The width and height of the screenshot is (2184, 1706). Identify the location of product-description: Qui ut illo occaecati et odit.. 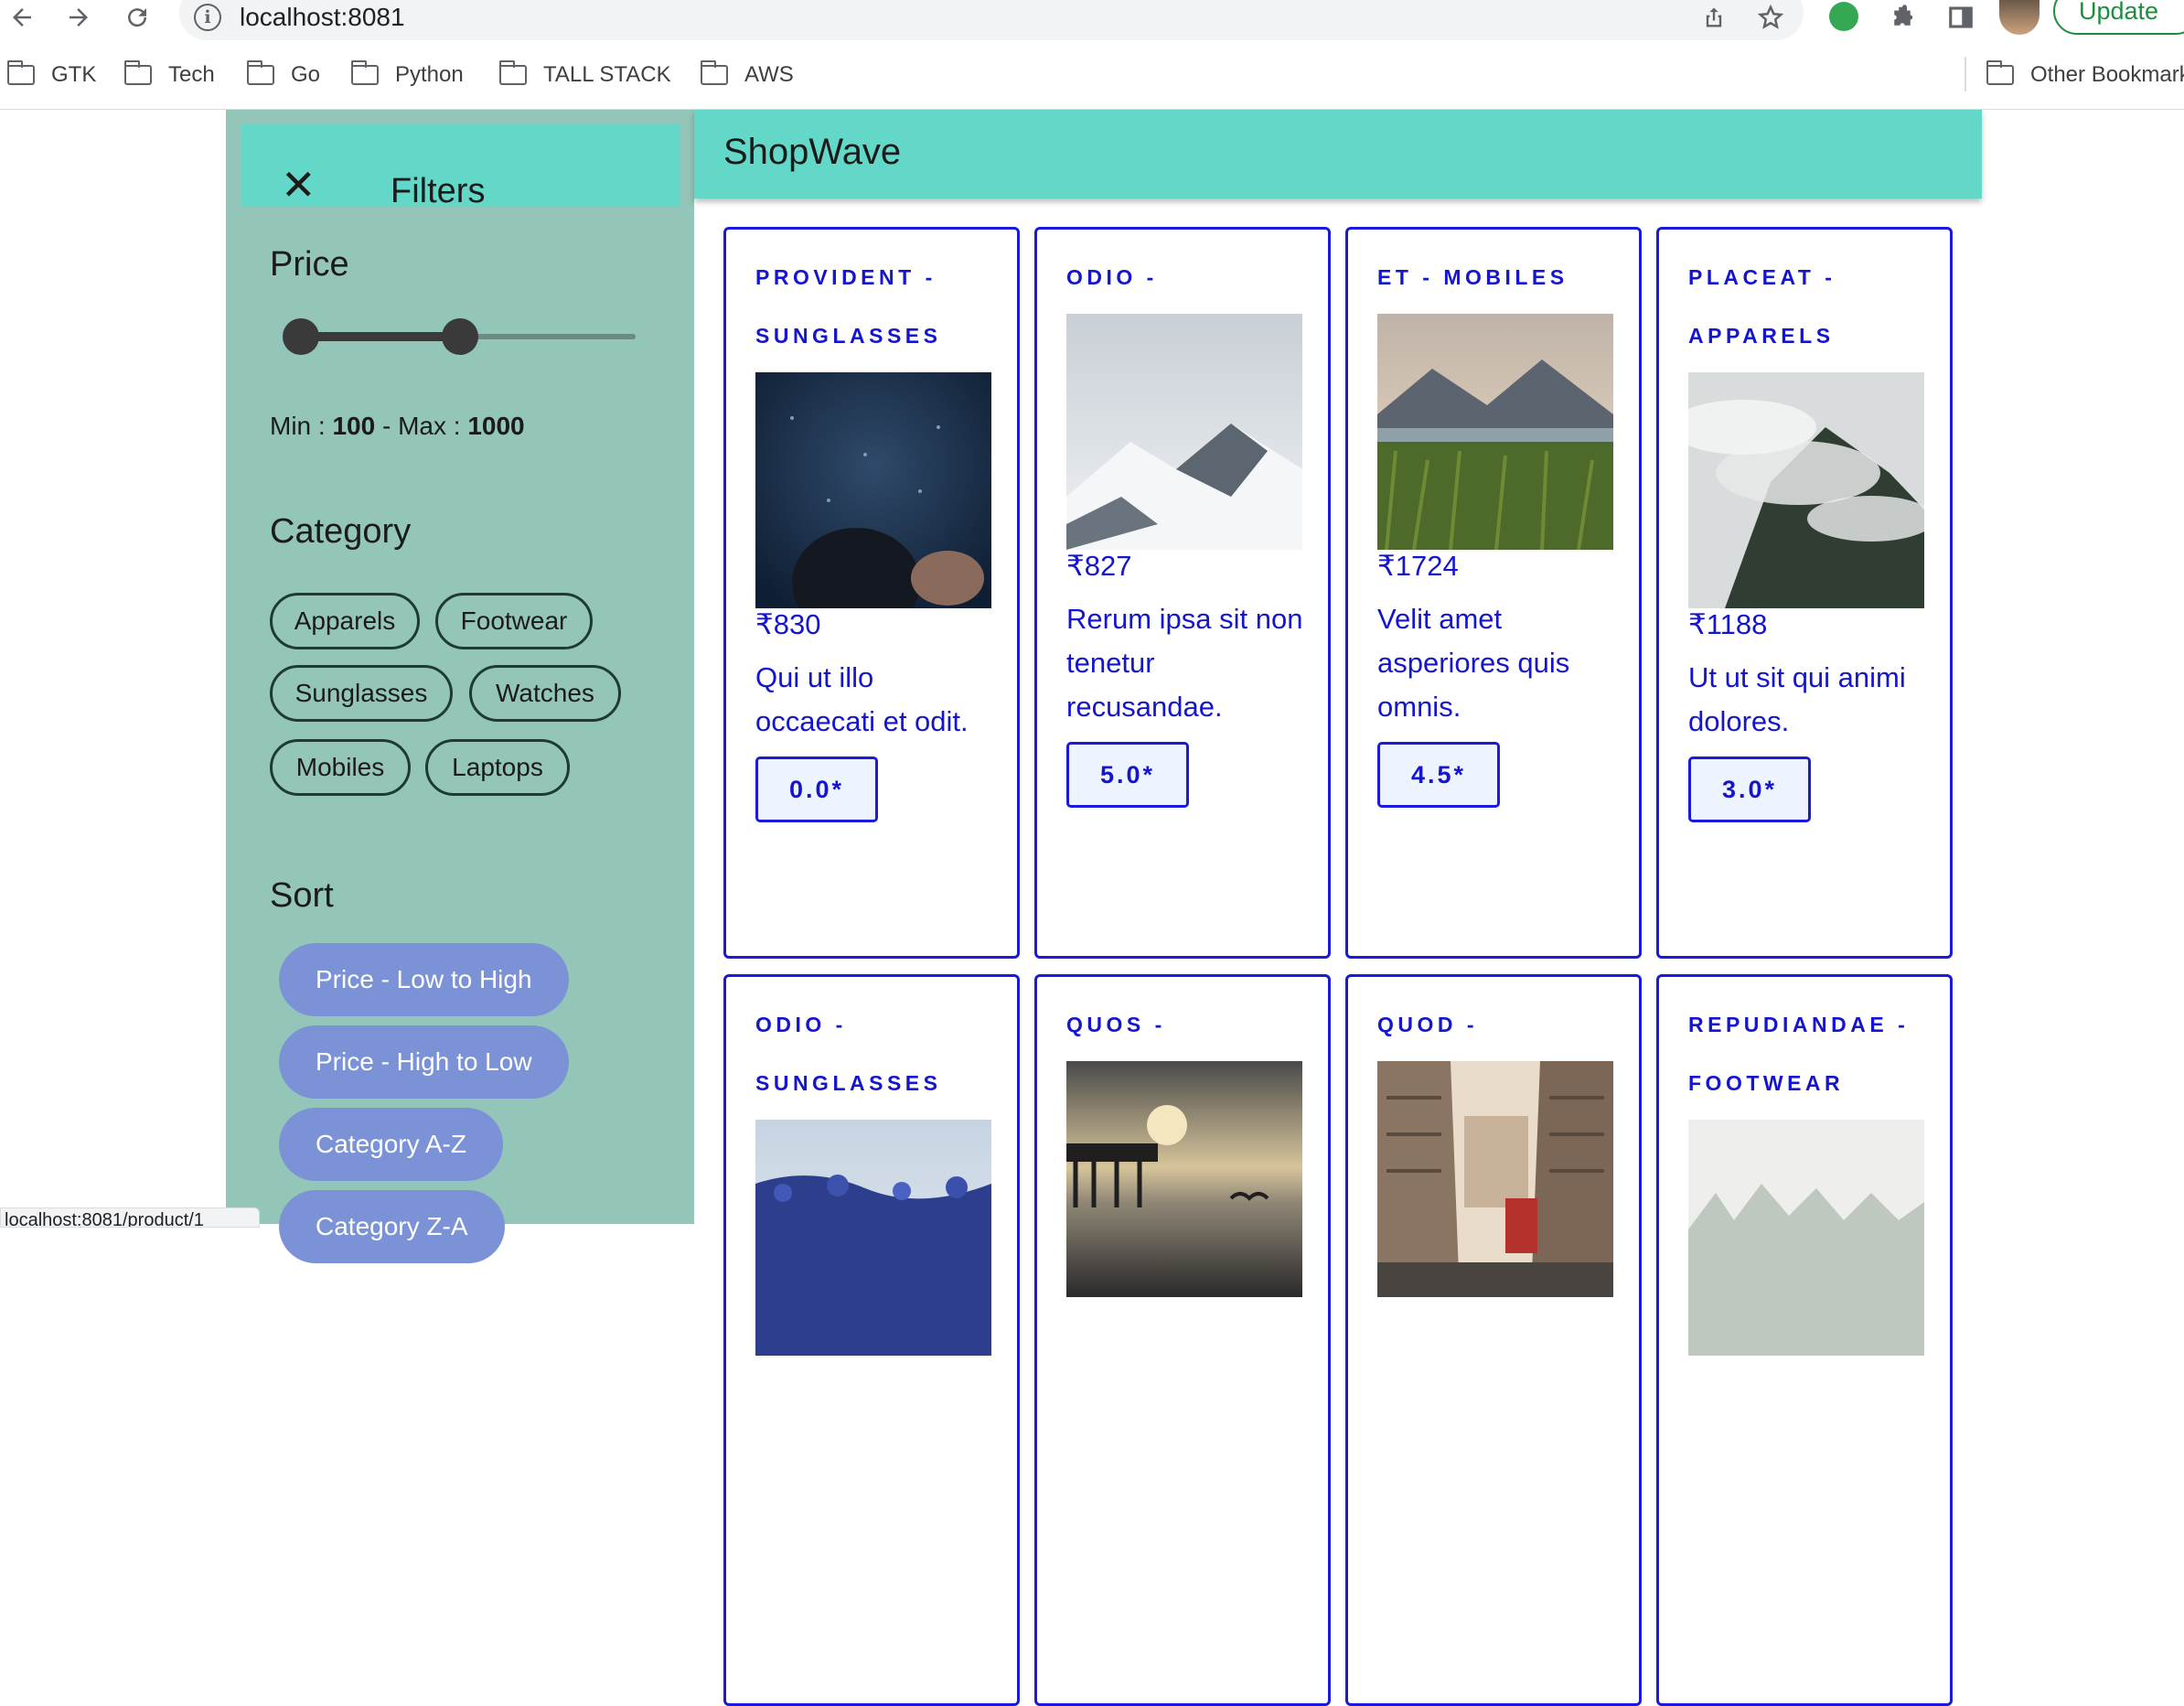
(862, 699).